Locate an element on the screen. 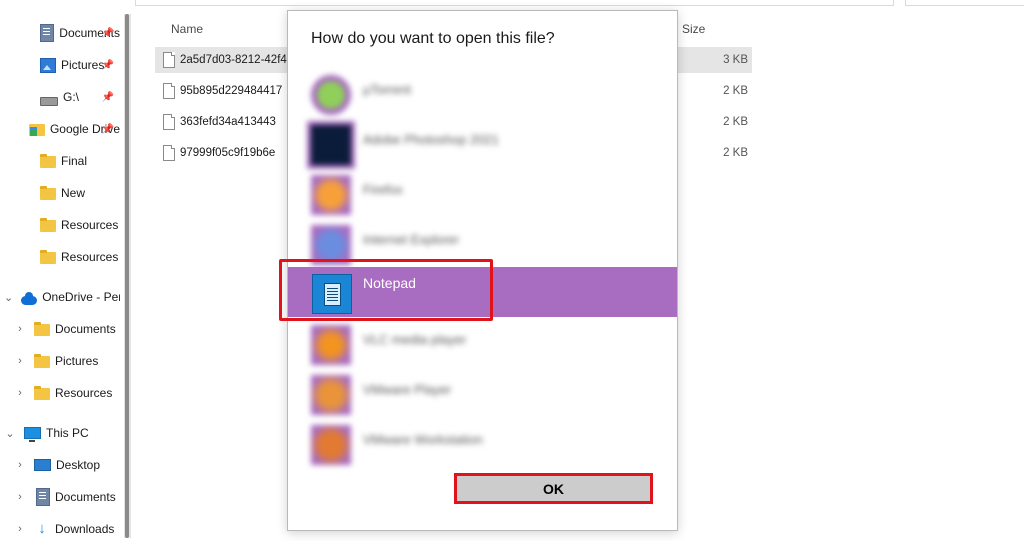 The image size is (1024, 541). column-header-name: Name is located at coordinates (187, 29).